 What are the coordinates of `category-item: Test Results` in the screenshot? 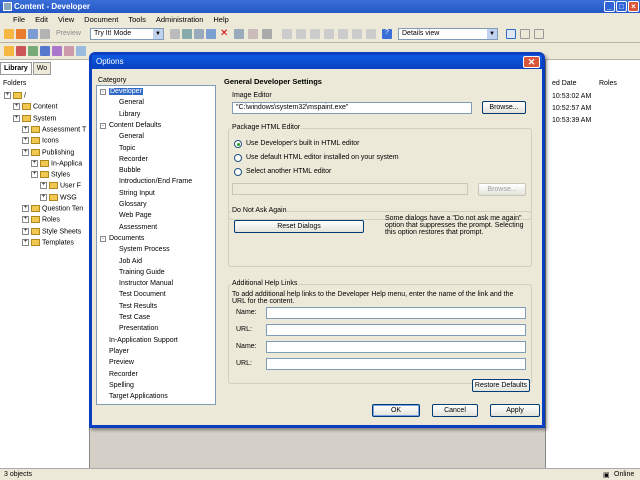 It's located at (138, 306).